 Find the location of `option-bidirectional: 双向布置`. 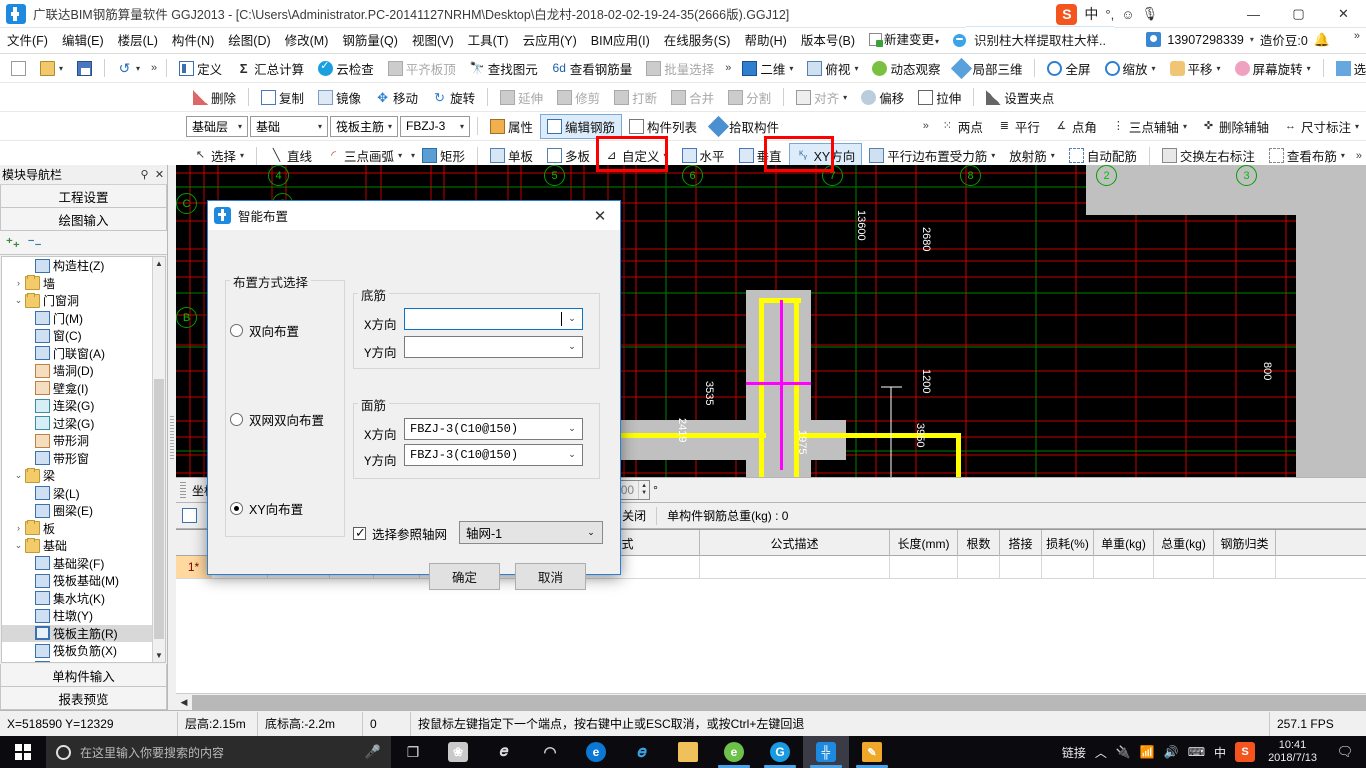

option-bidirectional: 双向布置 is located at coordinates (264, 330).